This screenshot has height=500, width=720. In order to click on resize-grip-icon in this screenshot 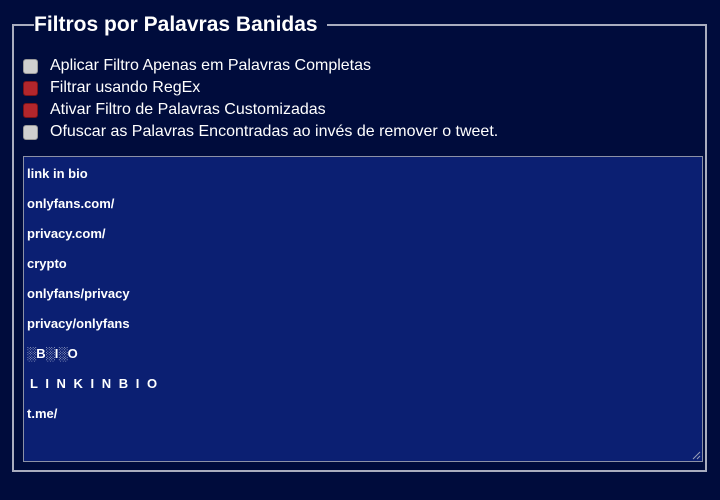, I will do `click(696, 455)`.